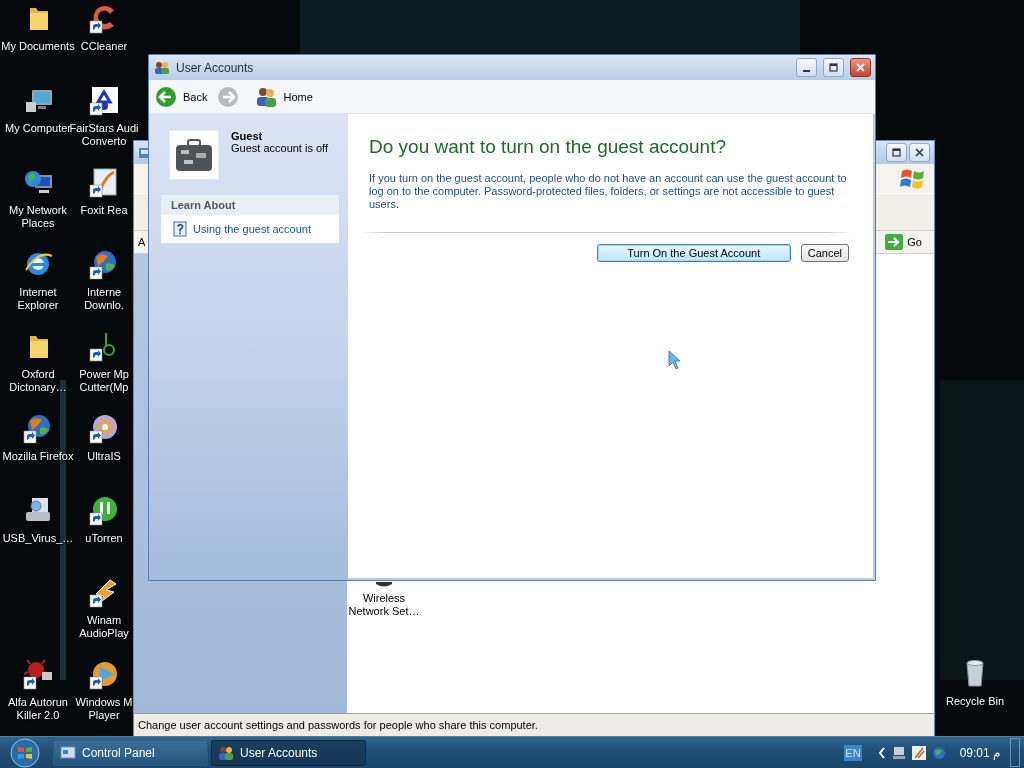 The width and height of the screenshot is (1024, 768). I want to click on minimize-button, so click(806, 67).